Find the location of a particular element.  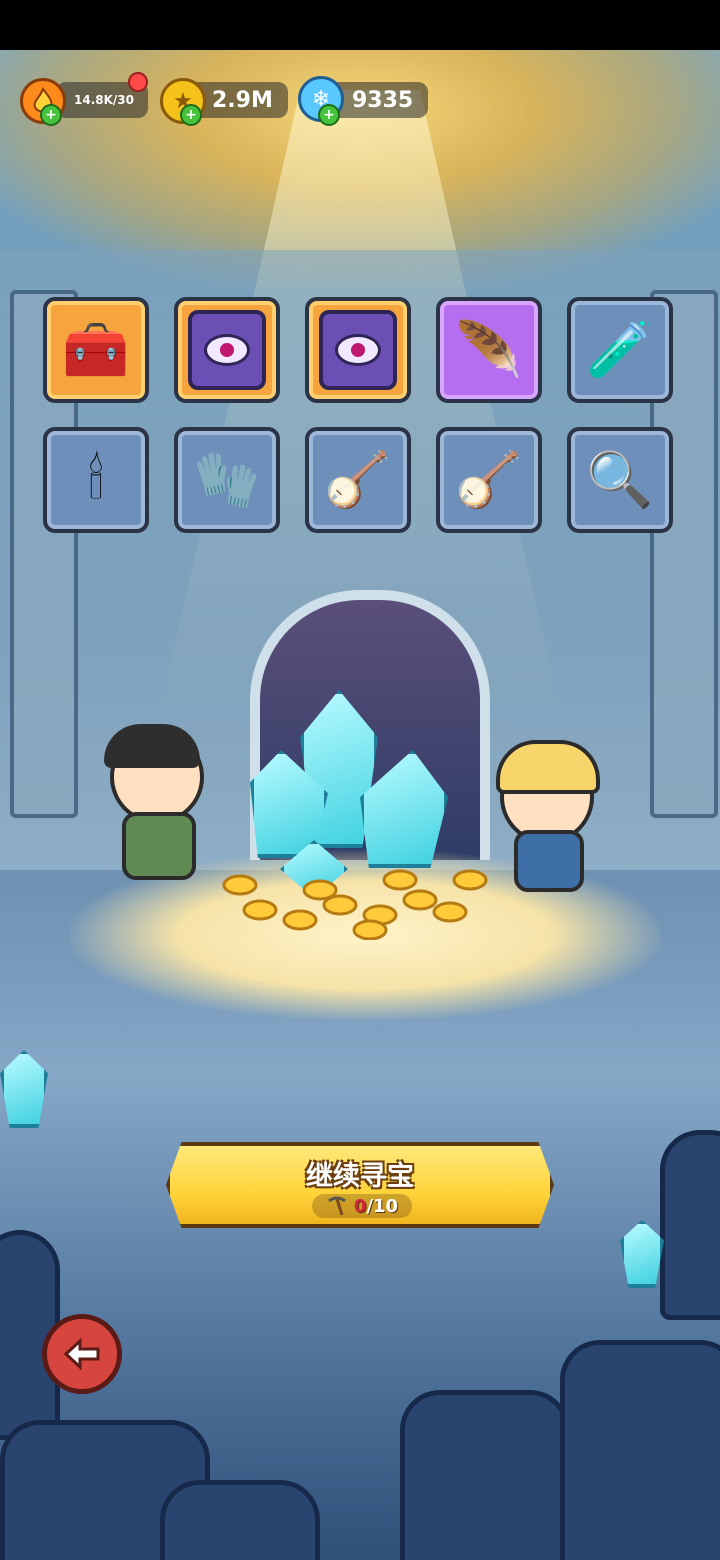

item-slot-lyre-crystal: 🪕 is located at coordinates (489, 480).